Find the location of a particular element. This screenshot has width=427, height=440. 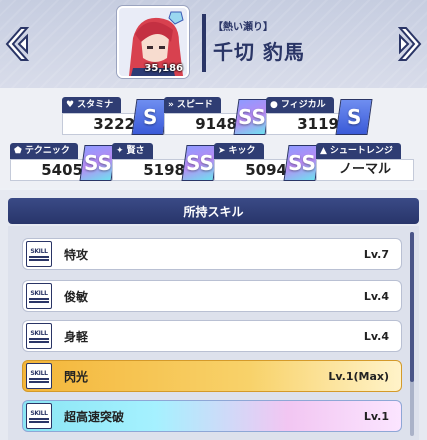

stat-technique: ⬟ テクニック 5405 SS is located at coordinates (63, 163).